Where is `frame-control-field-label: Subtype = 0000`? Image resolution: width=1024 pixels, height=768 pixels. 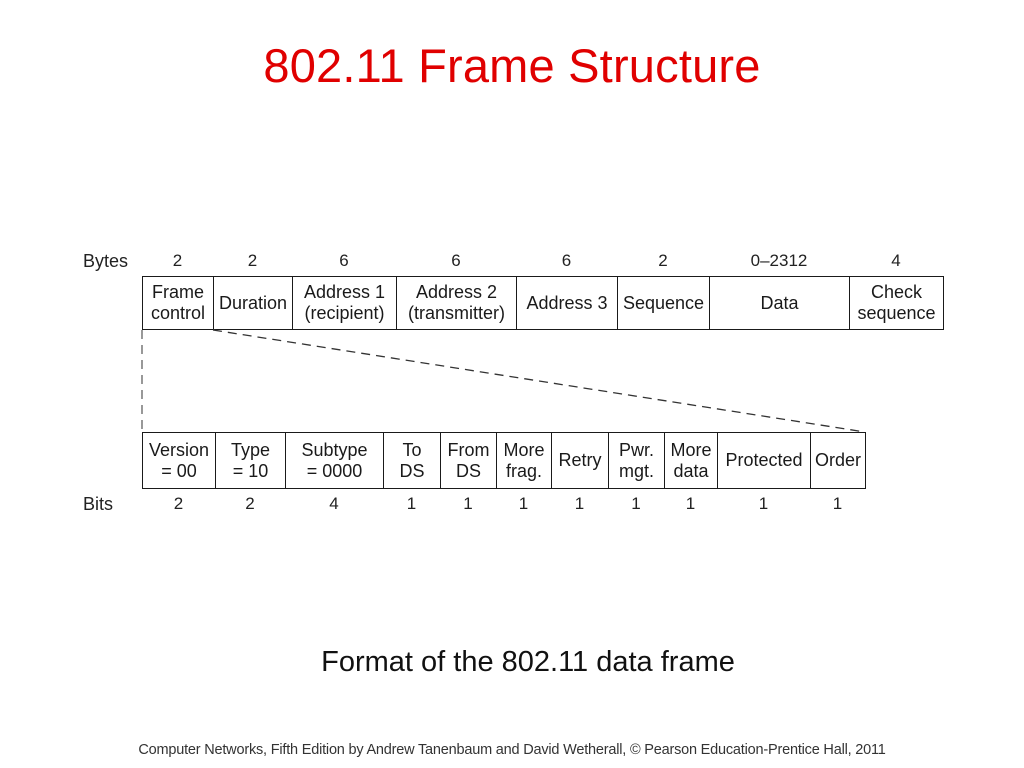
frame-control-field-label: Subtype = 0000 is located at coordinates (334, 460).